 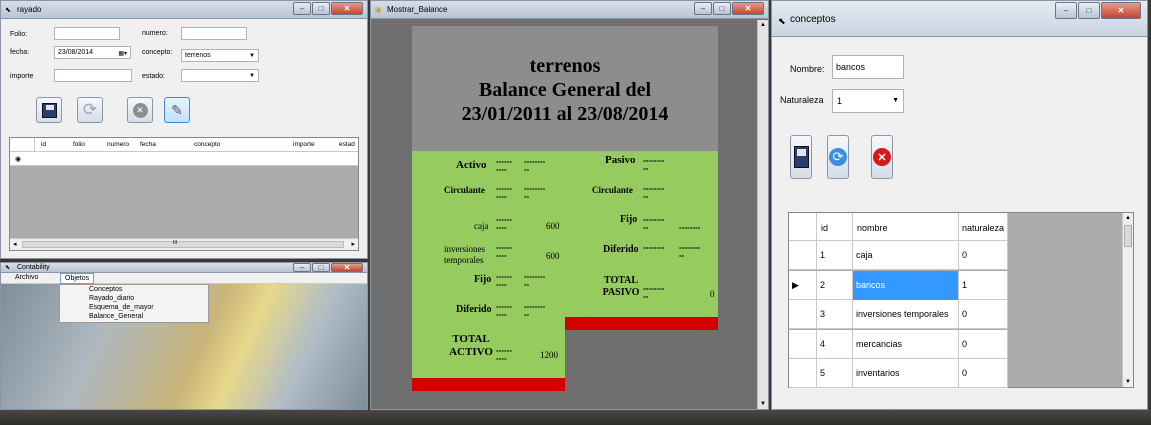 I want to click on numero-input, so click(x=214, y=33).